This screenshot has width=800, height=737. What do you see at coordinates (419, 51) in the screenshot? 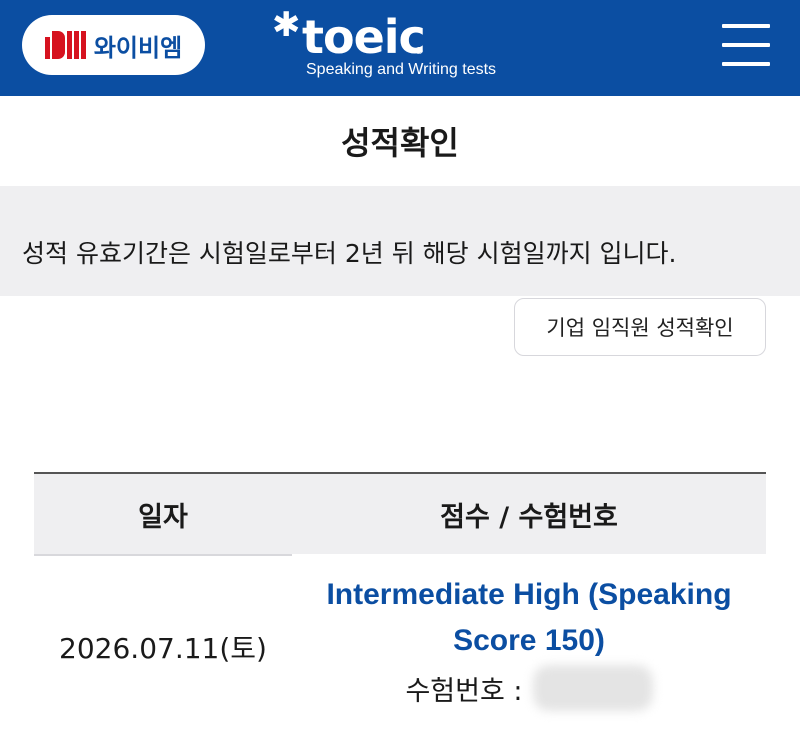
I see `registered-mark: ®` at bounding box center [419, 51].